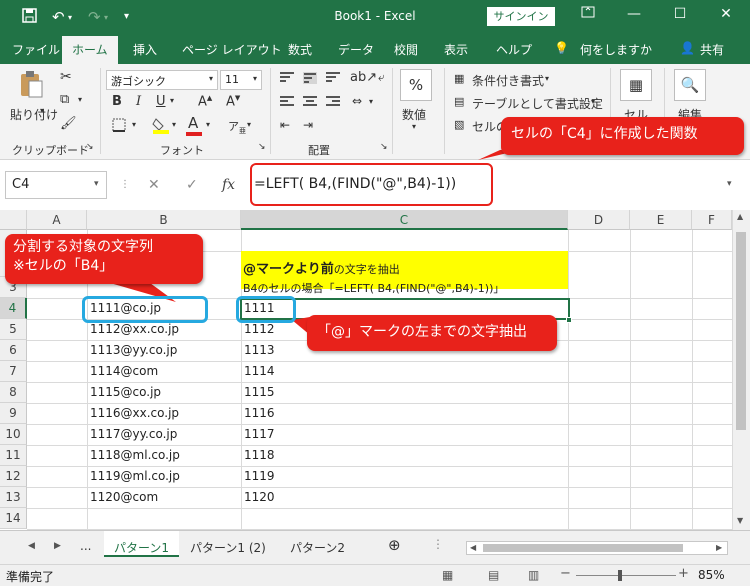 The image size is (750, 586). I want to click on source-cell-highlight, so click(145, 309).